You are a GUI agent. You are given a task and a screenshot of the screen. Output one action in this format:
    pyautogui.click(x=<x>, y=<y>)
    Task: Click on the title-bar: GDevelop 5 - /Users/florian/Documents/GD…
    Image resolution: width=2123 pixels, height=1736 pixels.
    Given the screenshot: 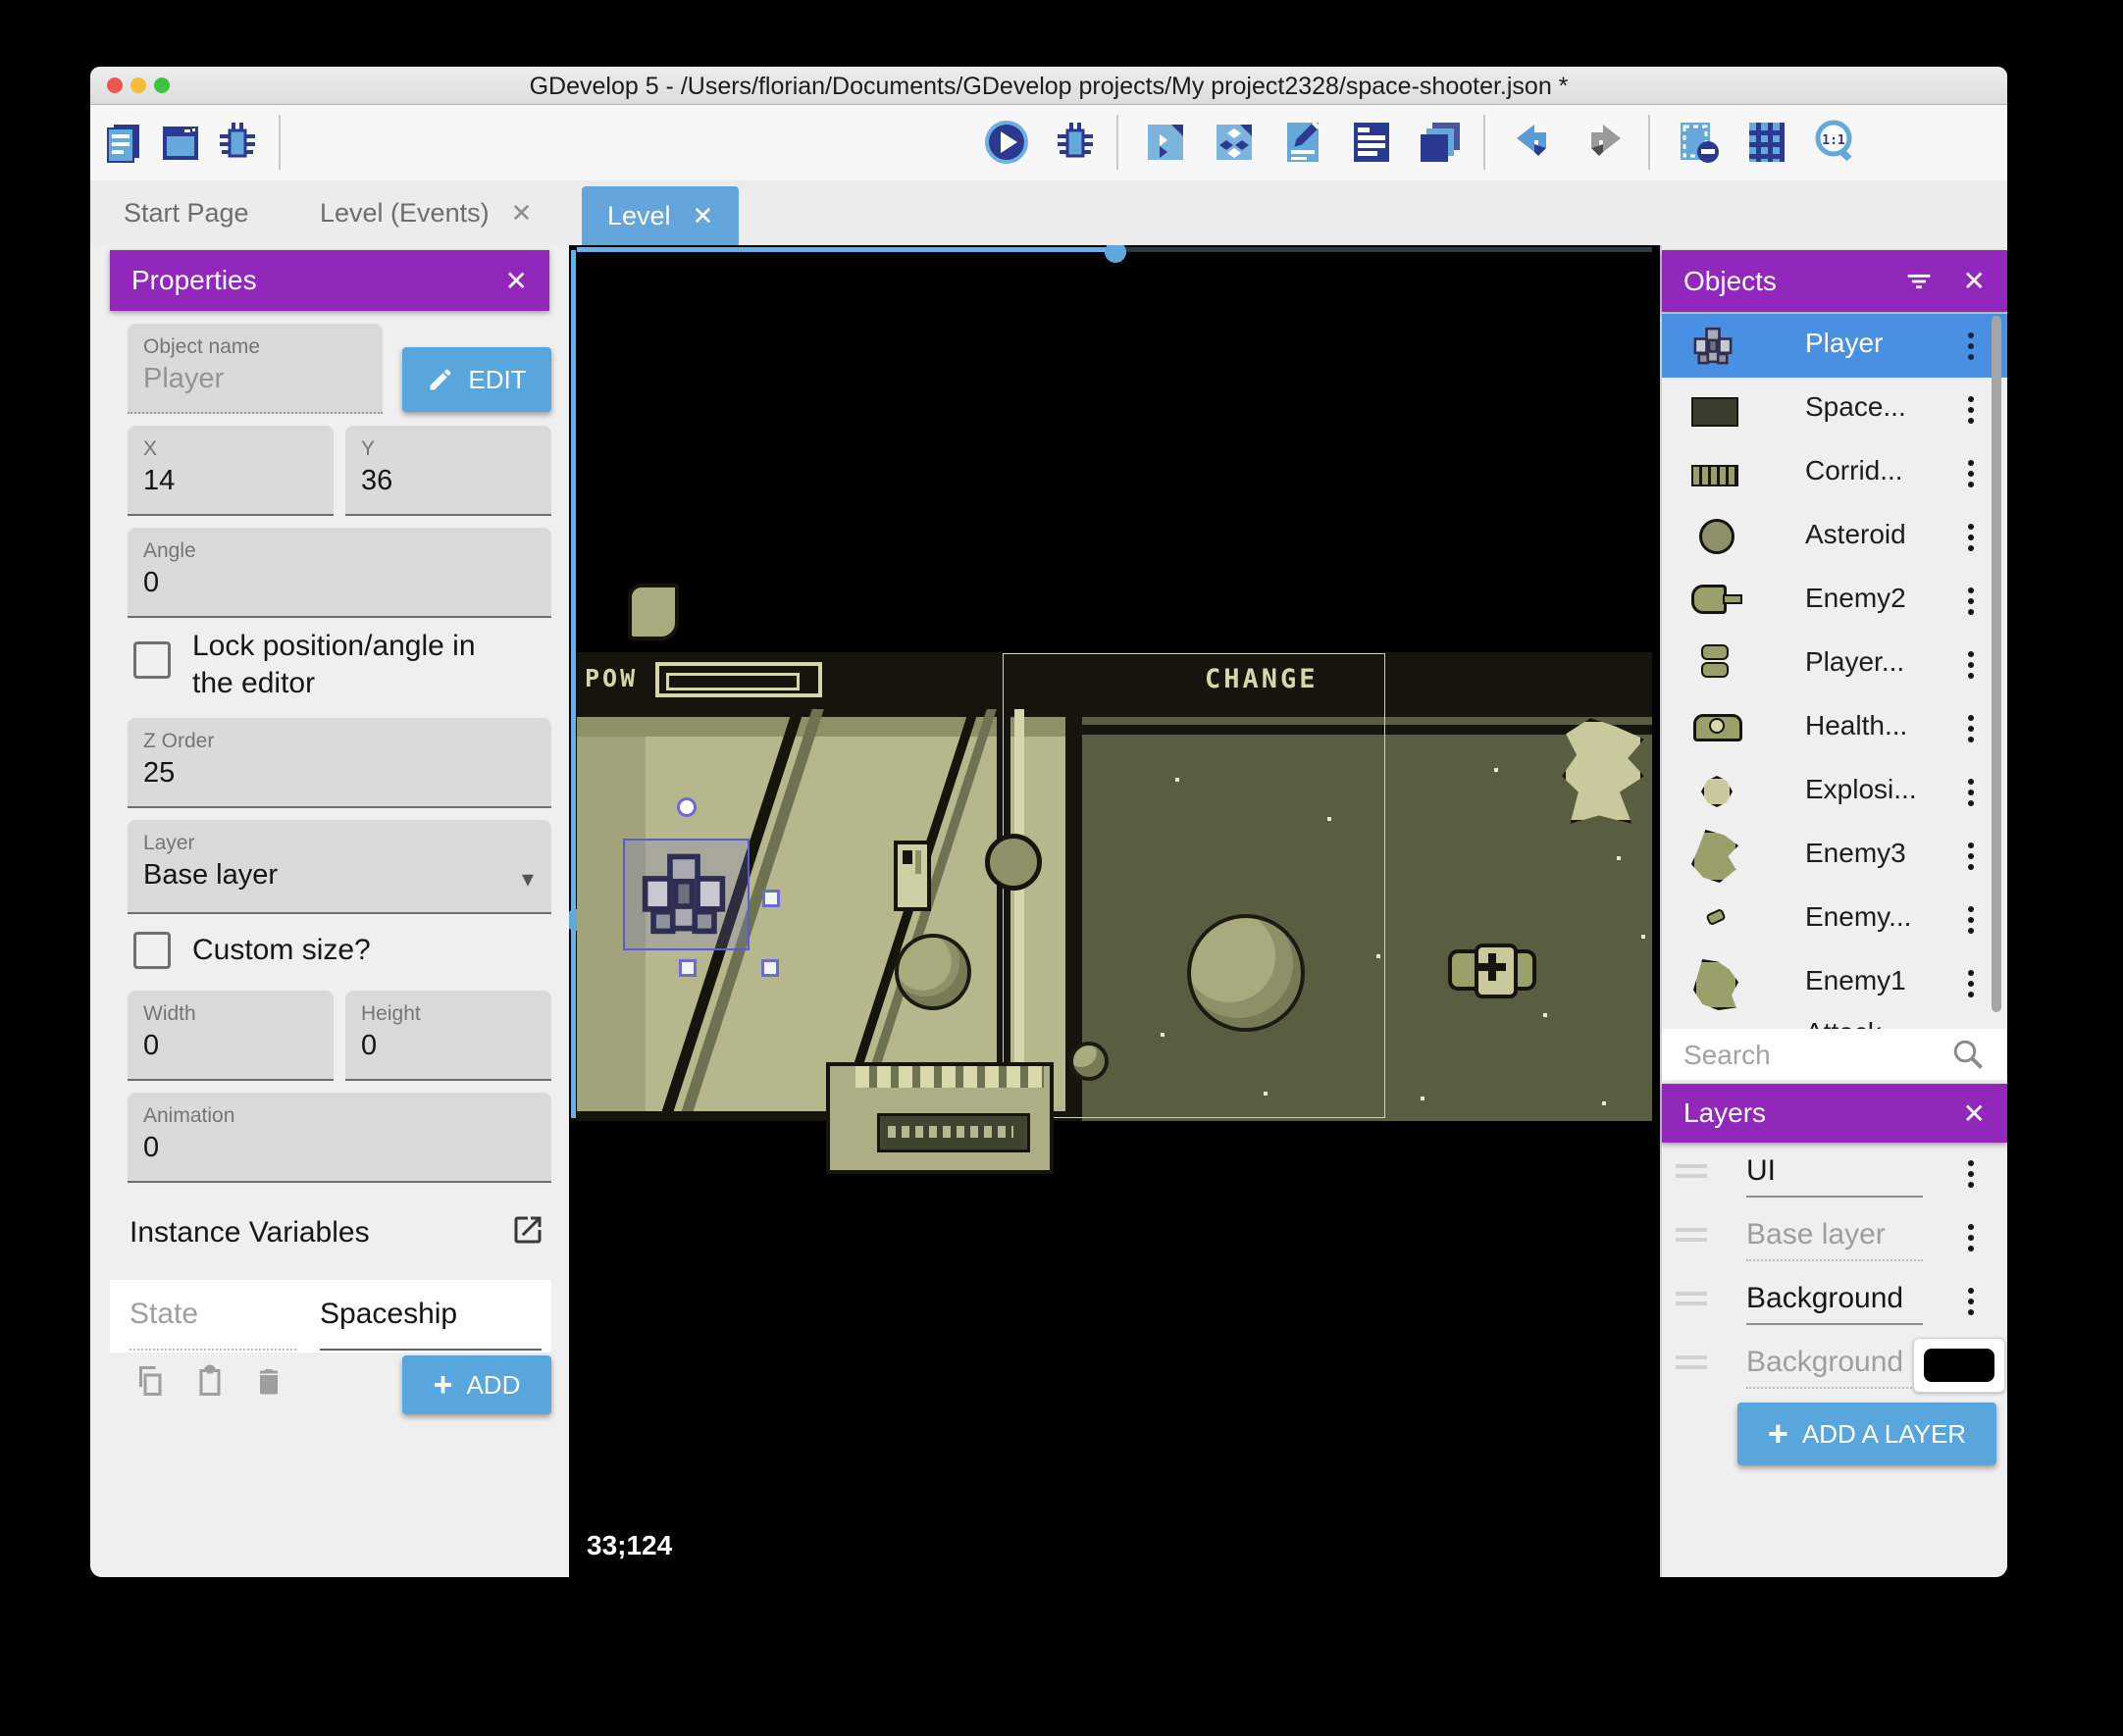 What is the action you would take?
    pyautogui.click(x=1049, y=86)
    